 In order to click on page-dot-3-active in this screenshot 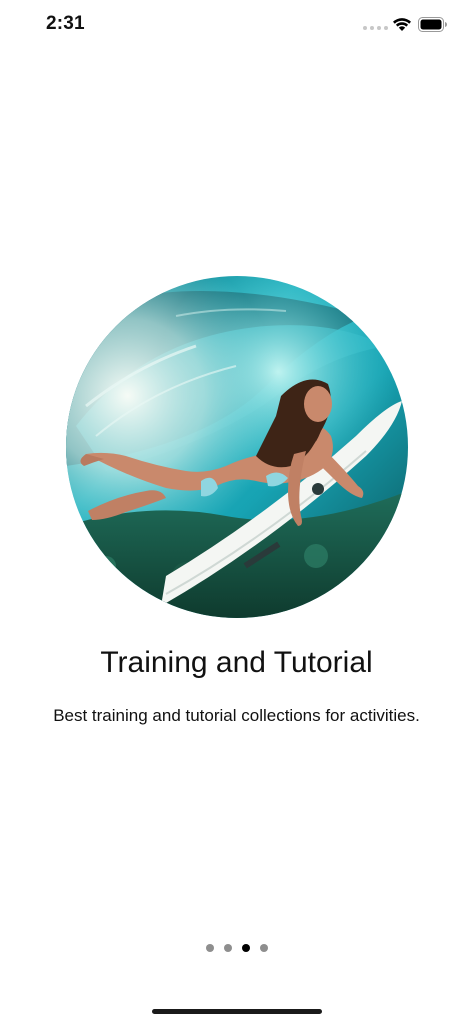, I will do `click(245, 948)`.